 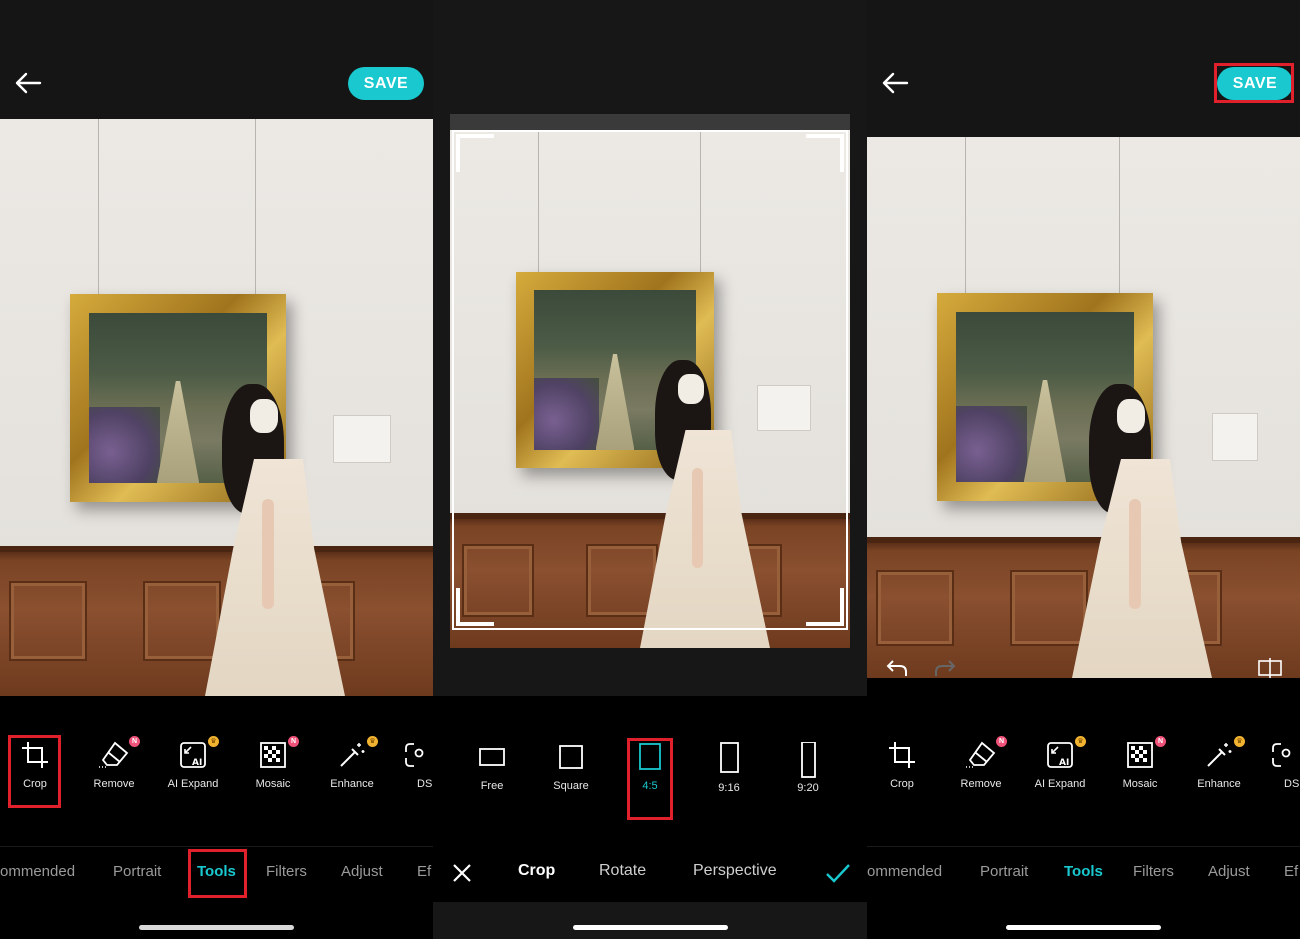 I want to click on ratio-row: Free Square 4:5 9:16 9:20, so click(x=650, y=771).